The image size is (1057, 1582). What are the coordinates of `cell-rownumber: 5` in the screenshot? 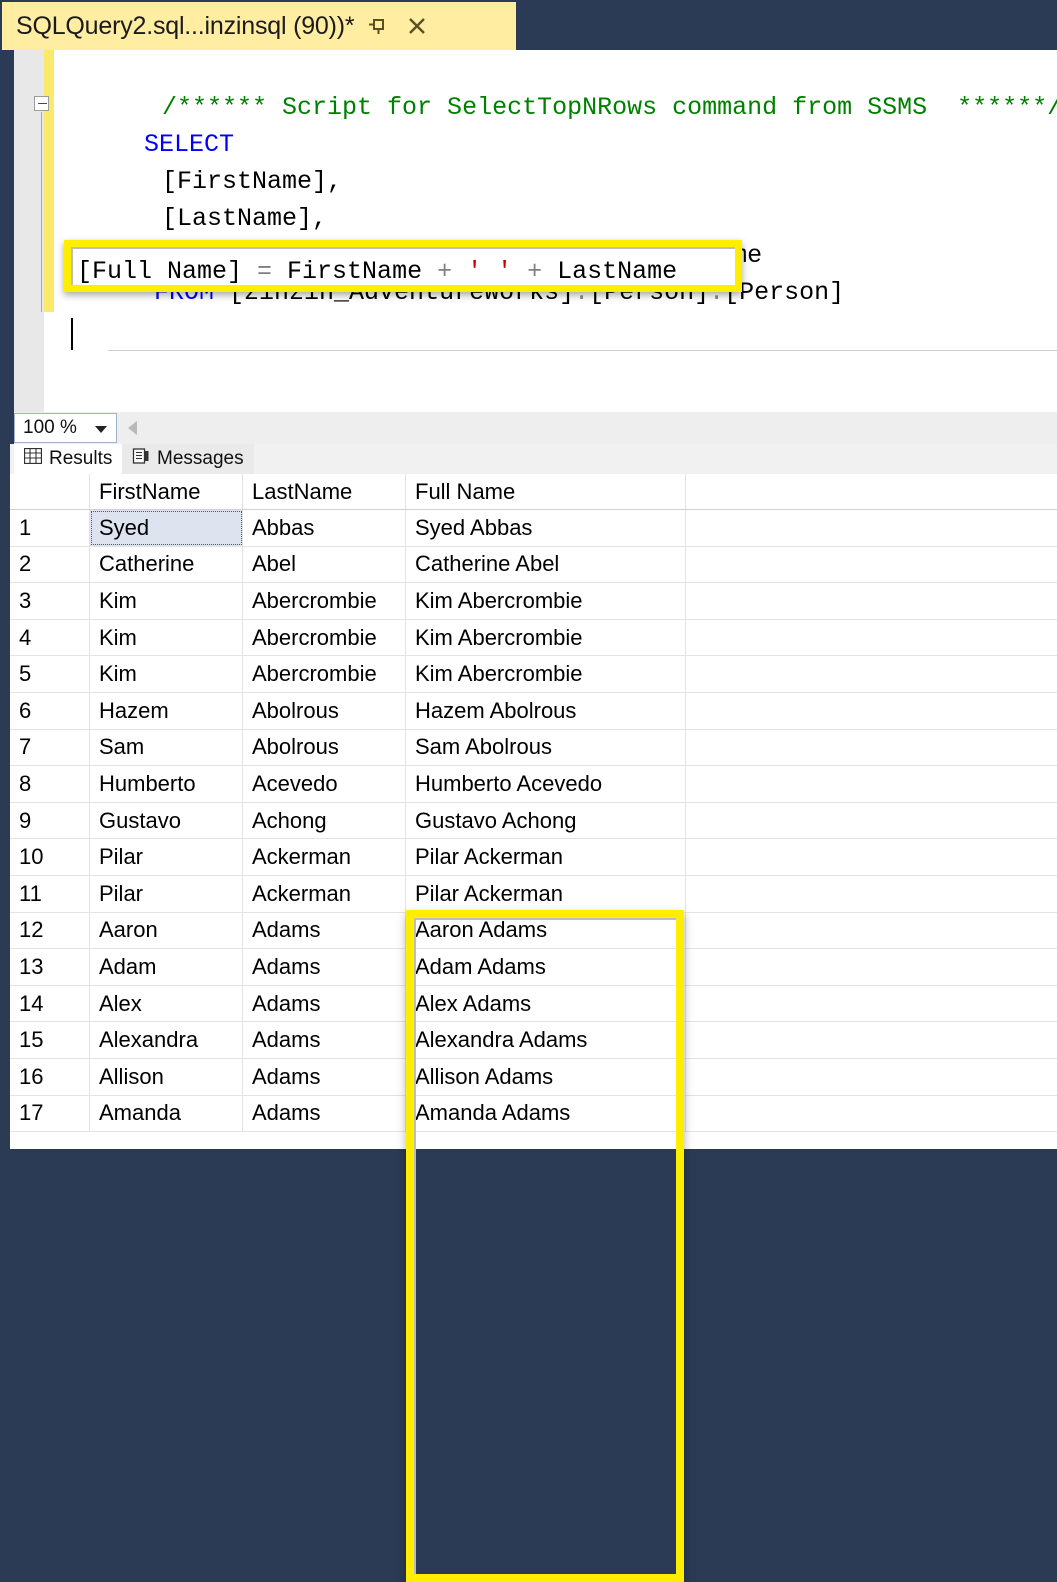 It's located at (50, 674).